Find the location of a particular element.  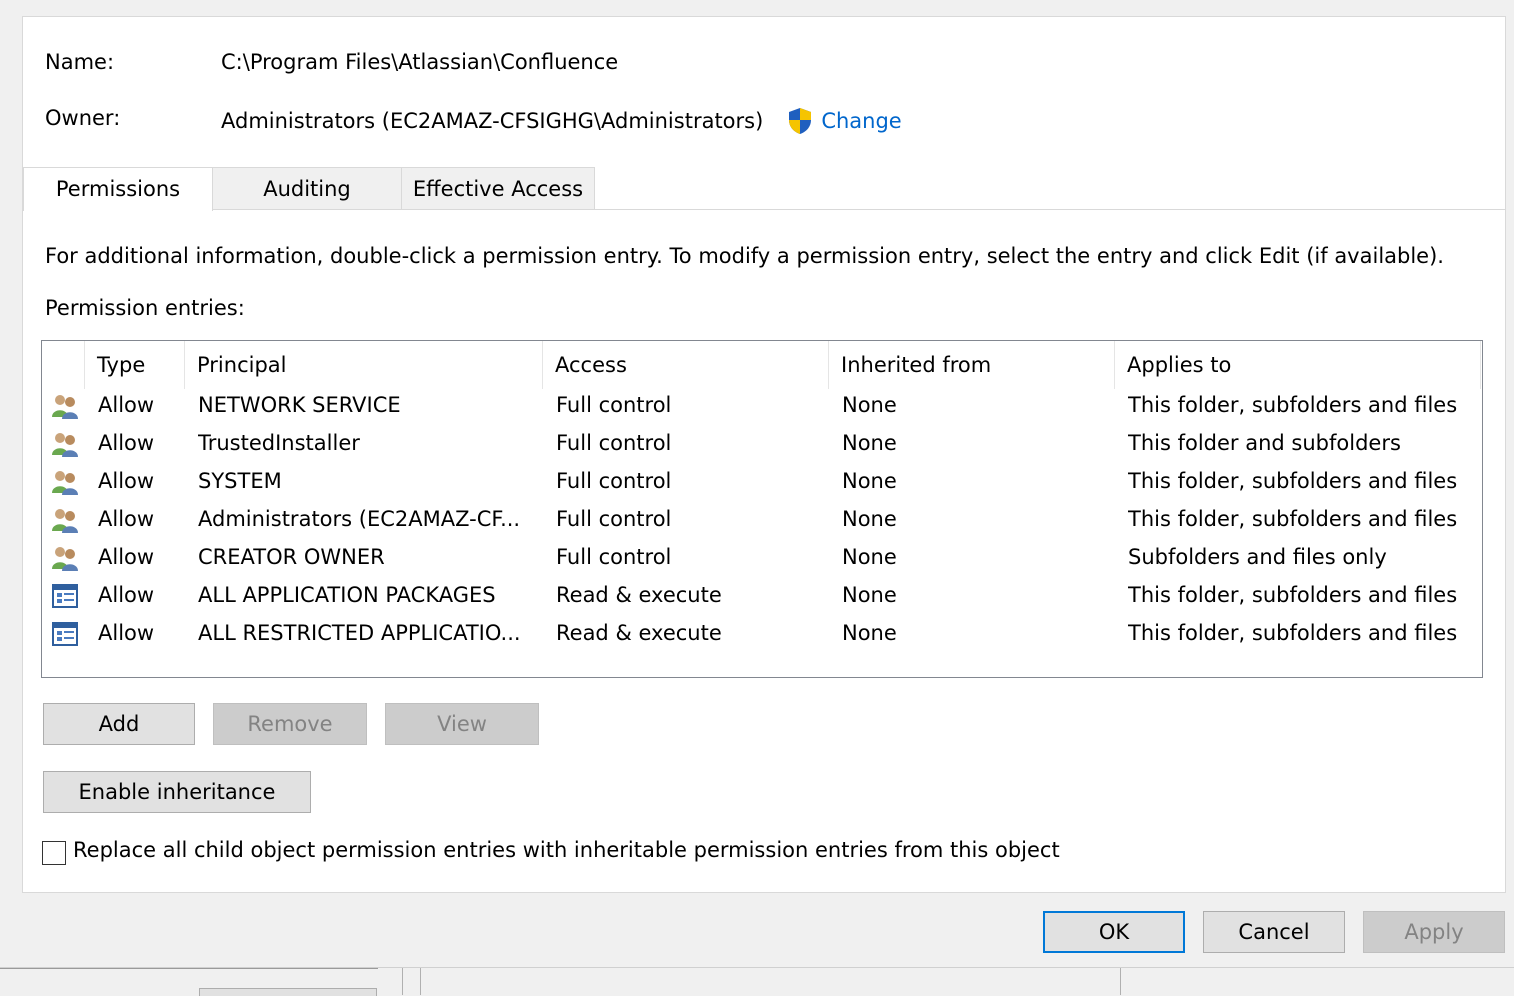

column-header-access: Access is located at coordinates (686, 365).